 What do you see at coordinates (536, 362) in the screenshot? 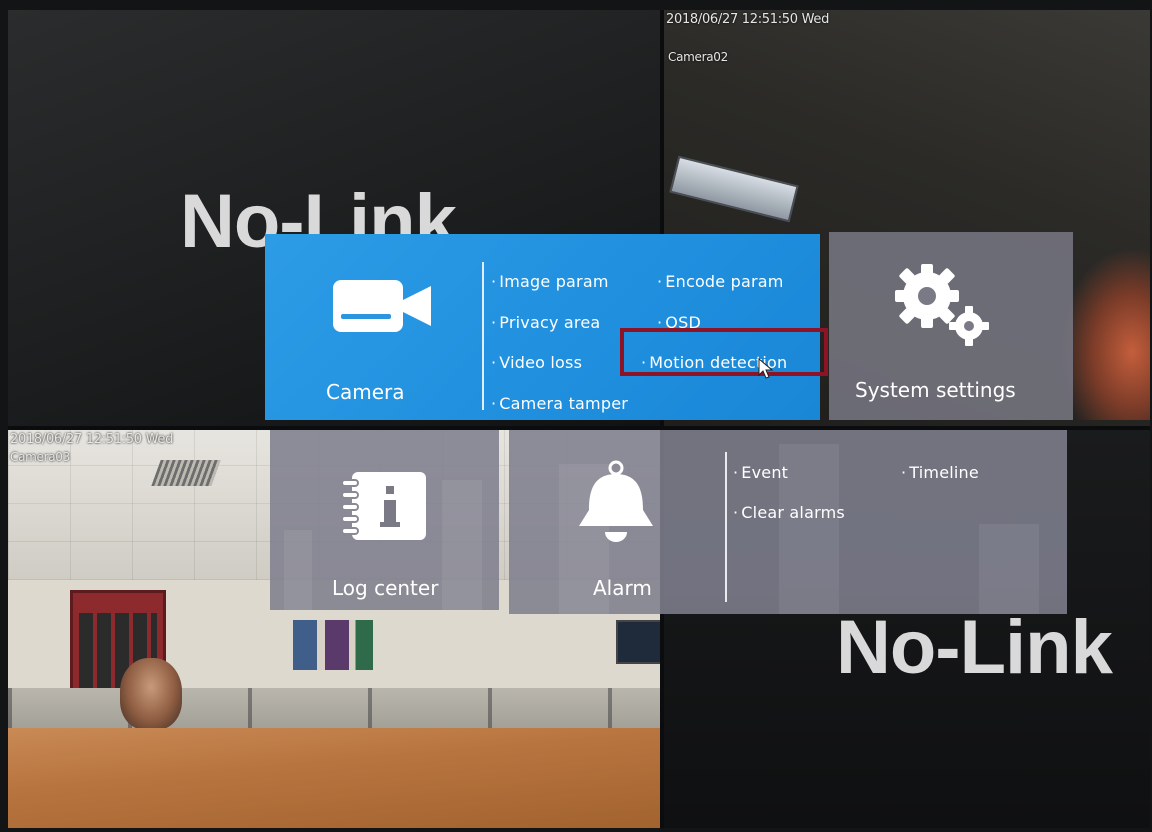
I see `menu-item-video-loss: Video loss` at bounding box center [536, 362].